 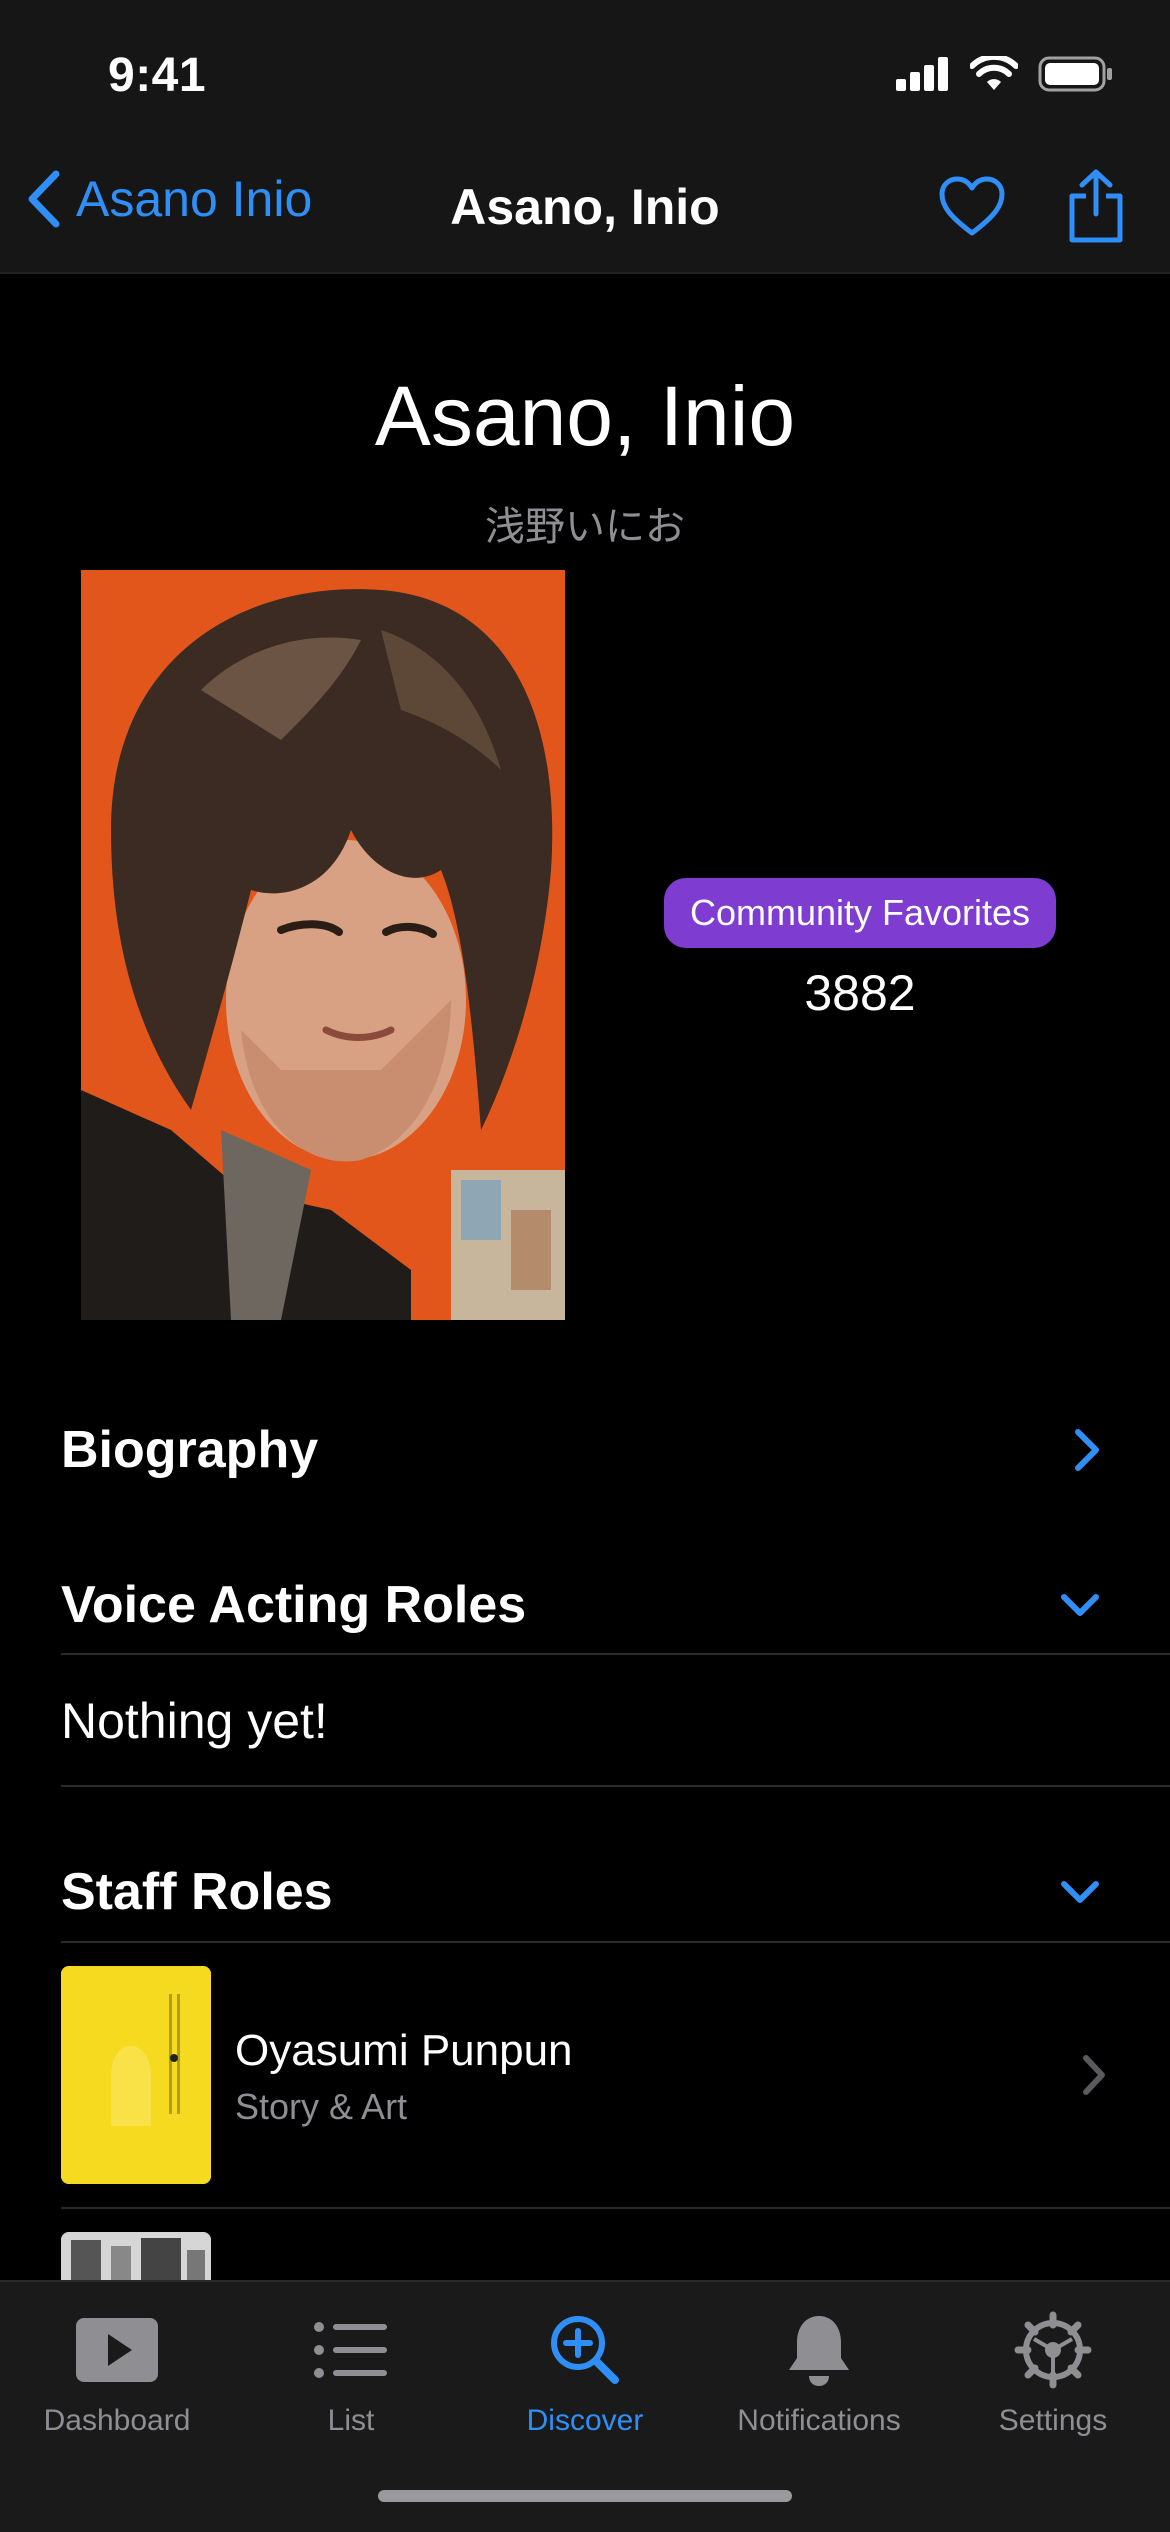 What do you see at coordinates (194, 1721) in the screenshot?
I see `voice-acting-empty-text: Nothing yet!` at bounding box center [194, 1721].